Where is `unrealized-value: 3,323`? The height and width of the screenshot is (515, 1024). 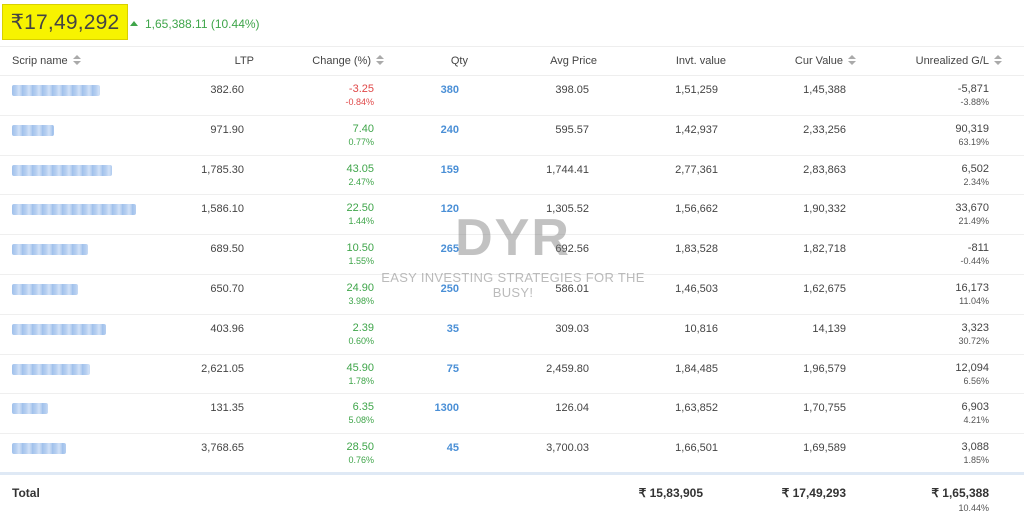
unrealized-value: 3,323 is located at coordinates (975, 327).